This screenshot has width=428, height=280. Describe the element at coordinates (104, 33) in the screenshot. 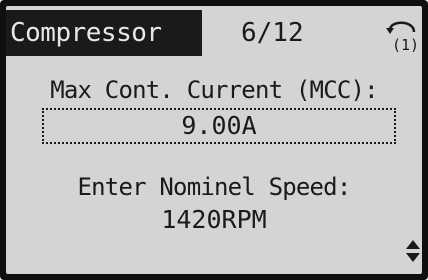

I see `menu-title: Compressor` at that location.